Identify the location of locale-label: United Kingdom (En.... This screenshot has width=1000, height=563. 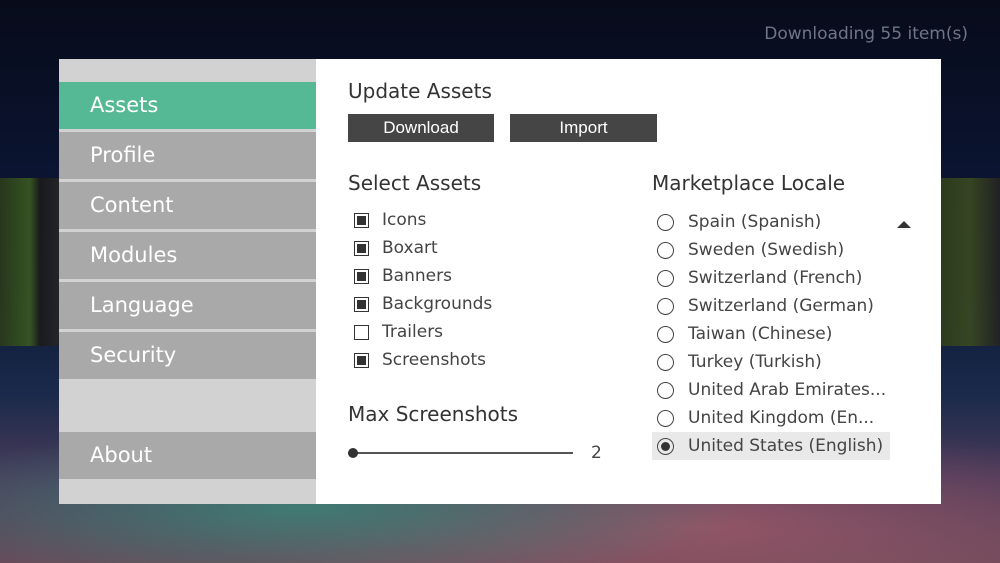
(781, 418).